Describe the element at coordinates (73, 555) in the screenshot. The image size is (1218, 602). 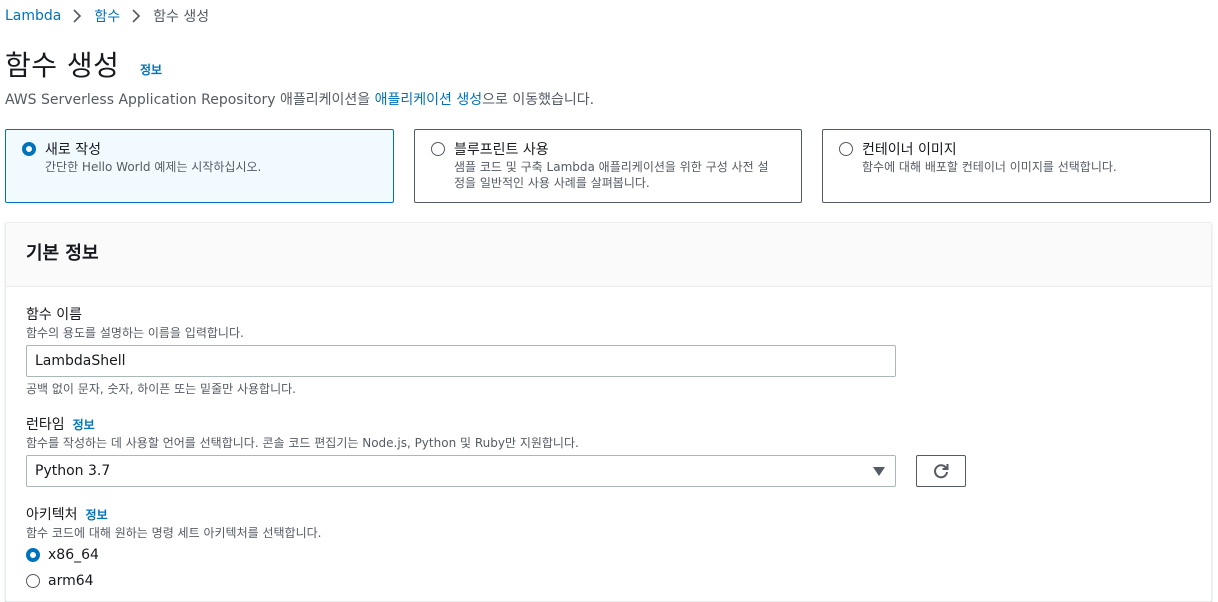
I see `architecture-option-label: x86_64` at that location.